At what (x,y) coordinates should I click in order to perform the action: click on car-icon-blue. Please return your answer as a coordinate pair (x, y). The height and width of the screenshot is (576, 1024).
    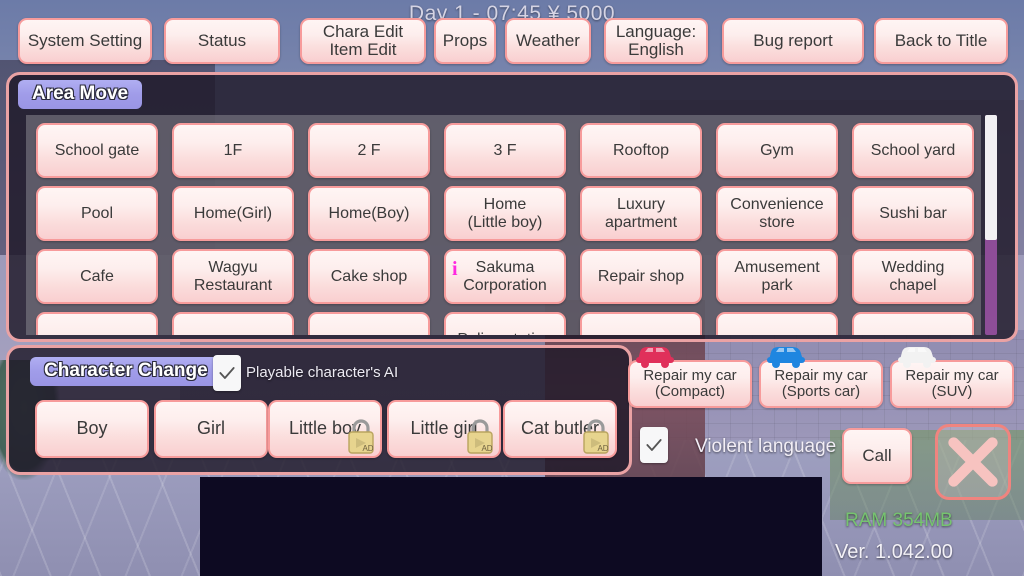
    Looking at the image, I should click on (786, 354).